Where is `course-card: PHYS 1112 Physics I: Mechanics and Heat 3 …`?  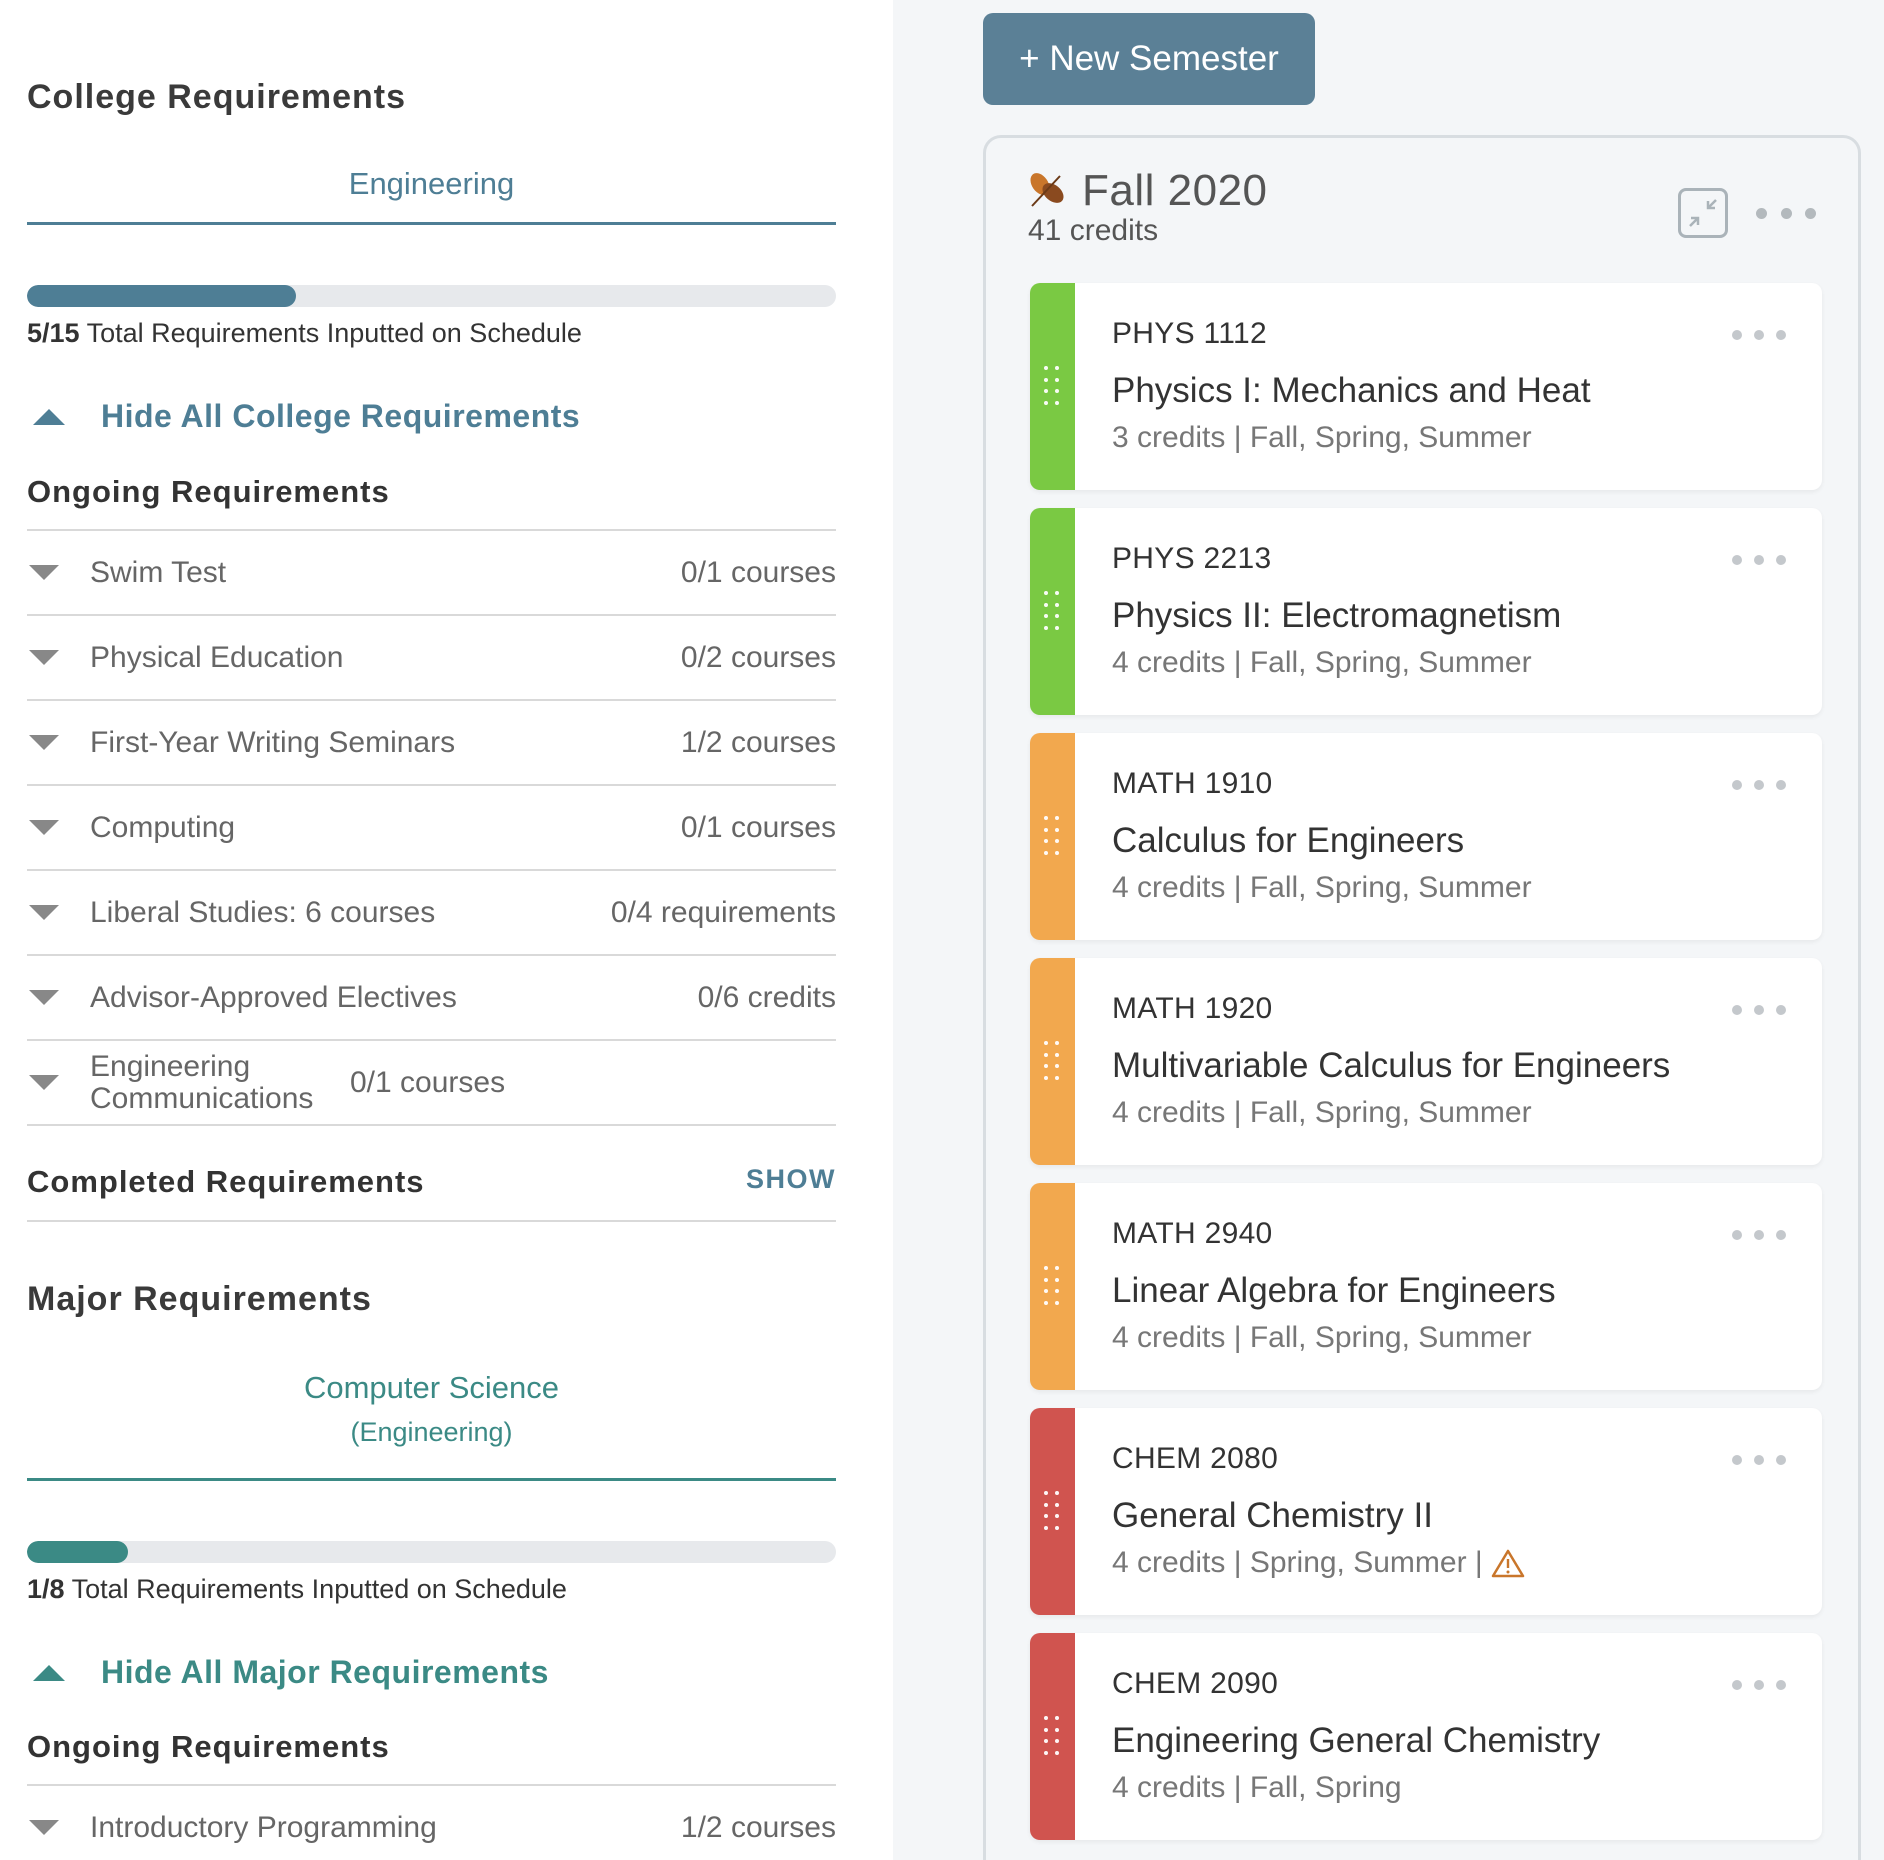
course-card: PHYS 1112 Physics I: Mechanics and Heat 3 … is located at coordinates (1426, 386).